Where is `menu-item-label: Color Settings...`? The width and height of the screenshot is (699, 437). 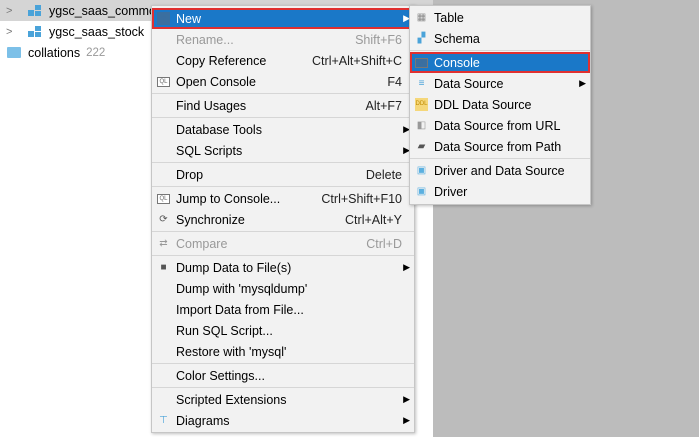 menu-item-label: Color Settings... is located at coordinates (220, 375).